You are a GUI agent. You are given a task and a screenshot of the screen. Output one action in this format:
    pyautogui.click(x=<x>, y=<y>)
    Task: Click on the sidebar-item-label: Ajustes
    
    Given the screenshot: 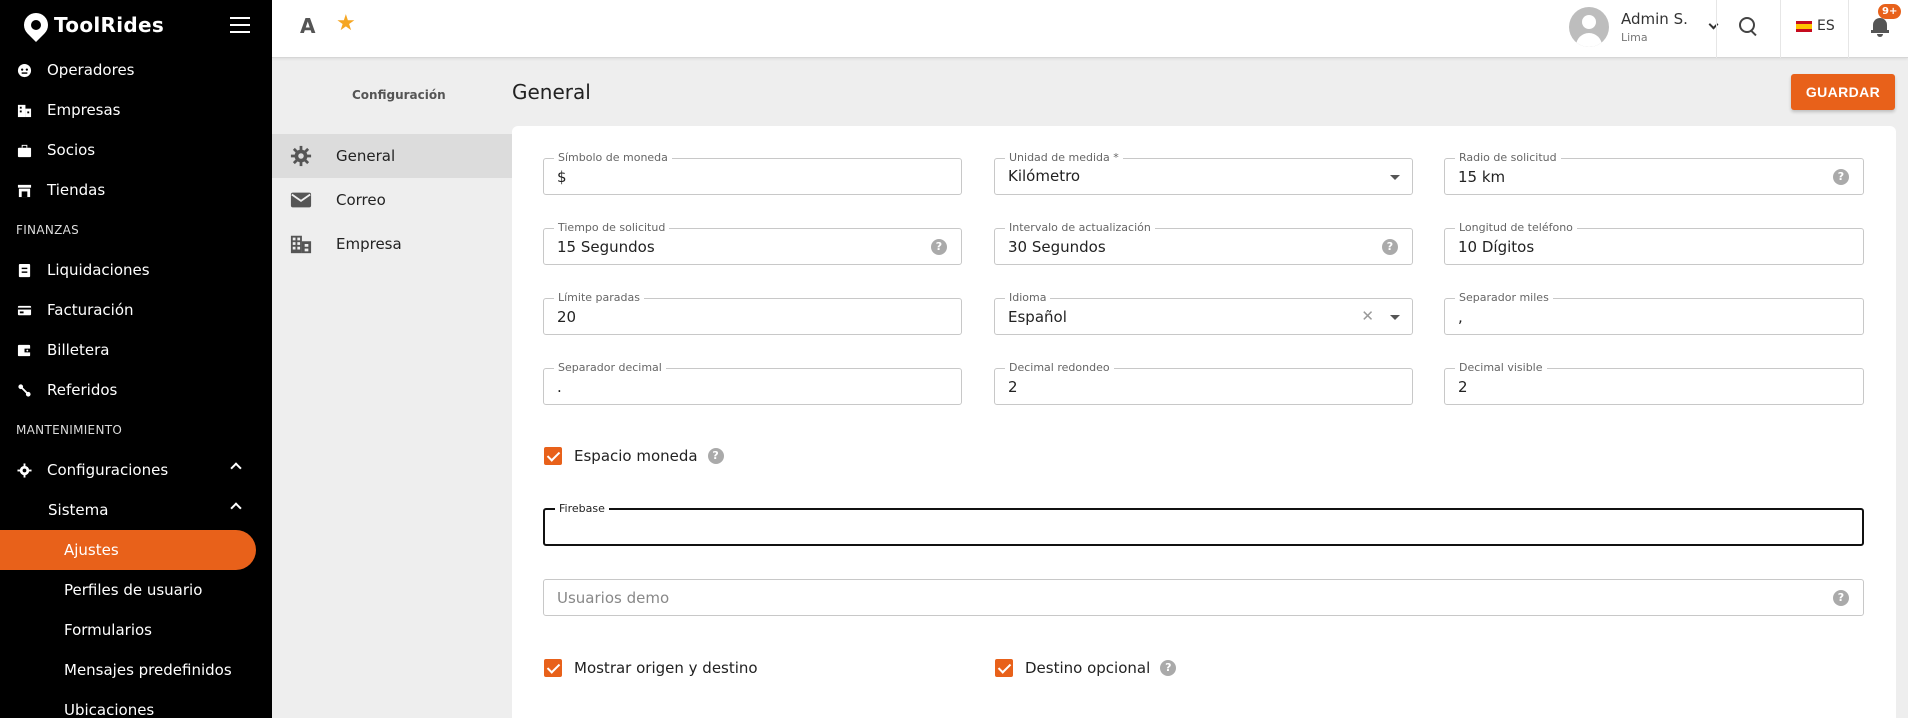 What is the action you would take?
    pyautogui.click(x=91, y=550)
    